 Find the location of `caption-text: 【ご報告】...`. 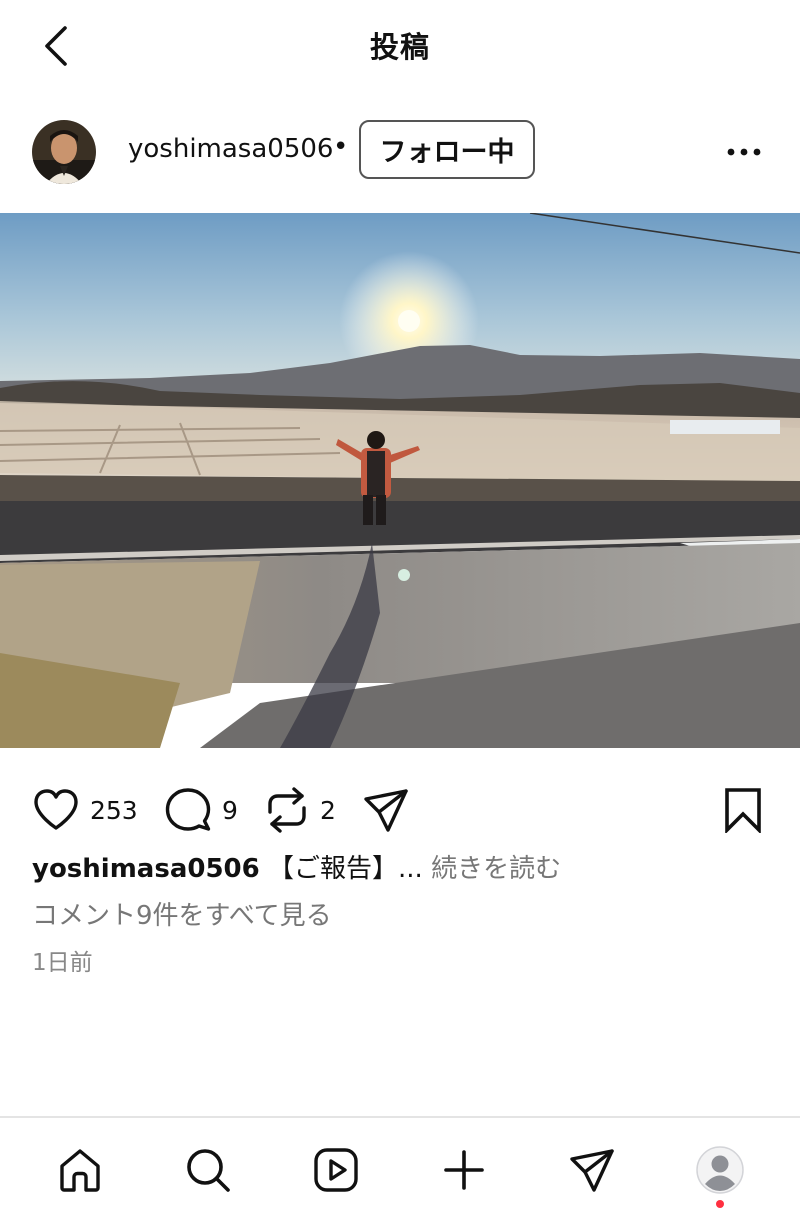

caption-text: 【ご報告】... is located at coordinates (345, 869).